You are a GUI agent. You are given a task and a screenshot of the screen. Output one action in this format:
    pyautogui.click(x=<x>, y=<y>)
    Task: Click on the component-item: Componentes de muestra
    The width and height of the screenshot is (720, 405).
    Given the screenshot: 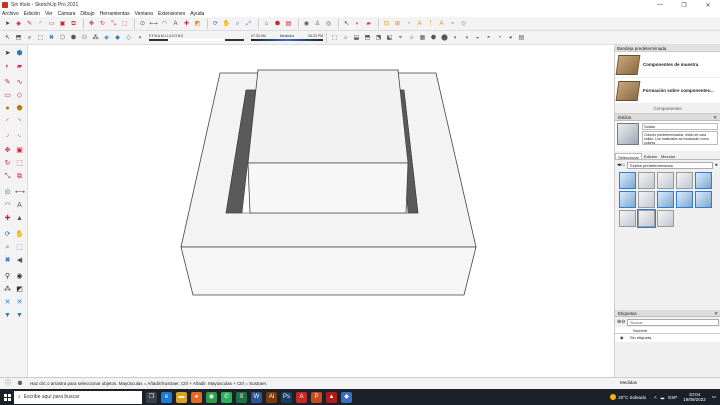 What is the action you would take?
    pyautogui.click(x=667, y=65)
    